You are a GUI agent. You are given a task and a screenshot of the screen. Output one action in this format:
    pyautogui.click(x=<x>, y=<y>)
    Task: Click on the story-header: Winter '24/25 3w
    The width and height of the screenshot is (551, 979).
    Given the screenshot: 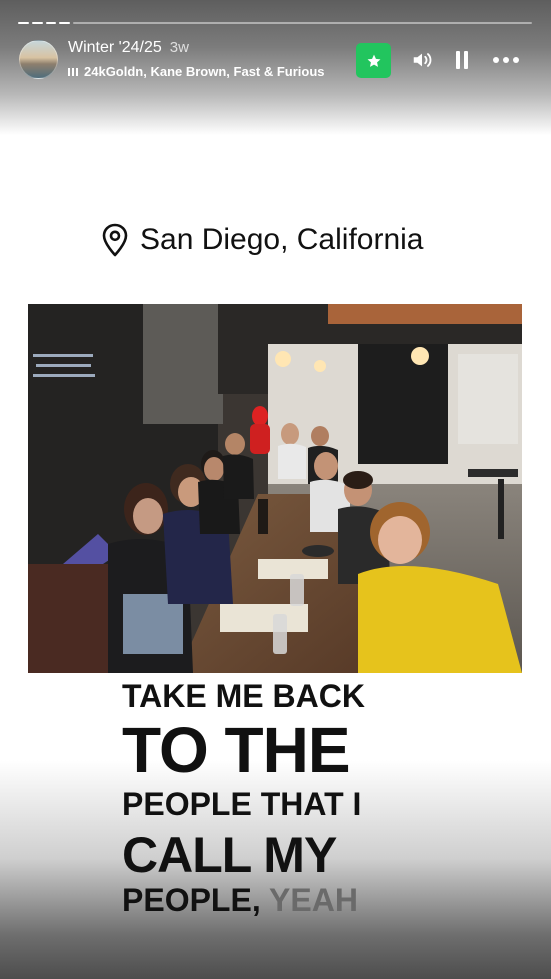 What is the action you would take?
    pyautogui.click(x=128, y=48)
    